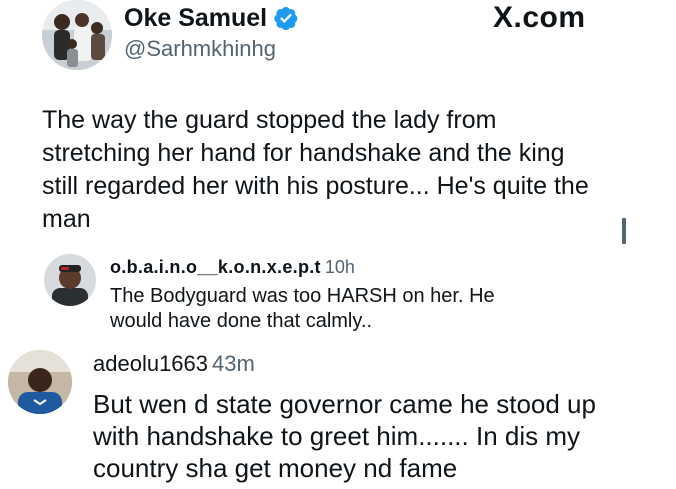 The image size is (676, 489). I want to click on site-label: X.com, so click(539, 17).